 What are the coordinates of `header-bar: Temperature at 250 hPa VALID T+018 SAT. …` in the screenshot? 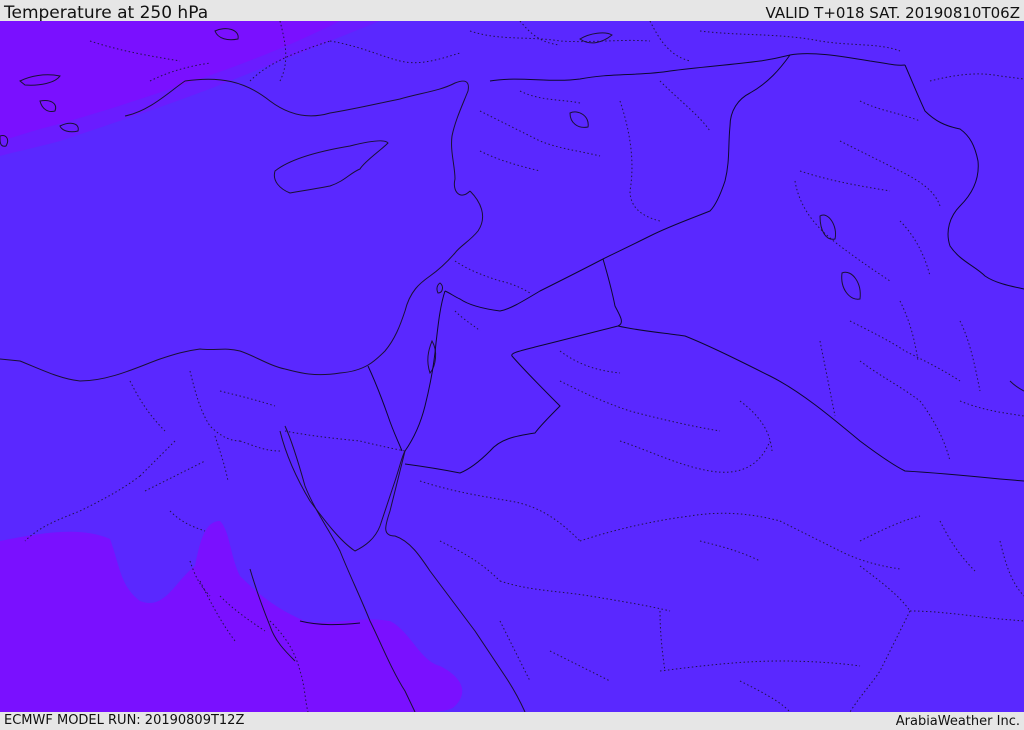 It's located at (512, 11).